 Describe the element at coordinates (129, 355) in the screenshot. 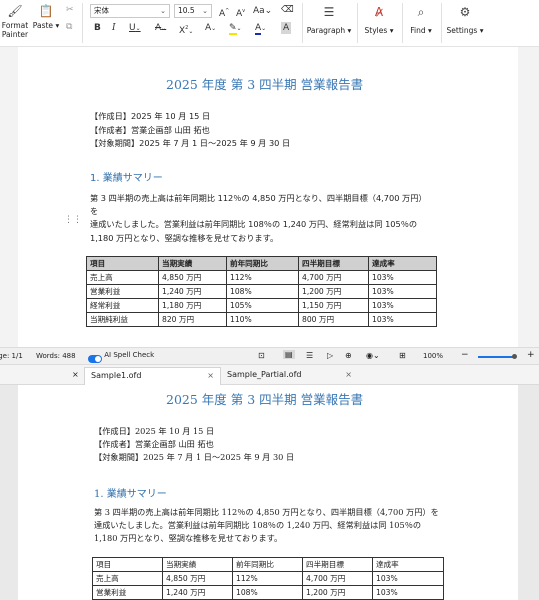

I see `spell-check-label: AI Spell Check` at that location.